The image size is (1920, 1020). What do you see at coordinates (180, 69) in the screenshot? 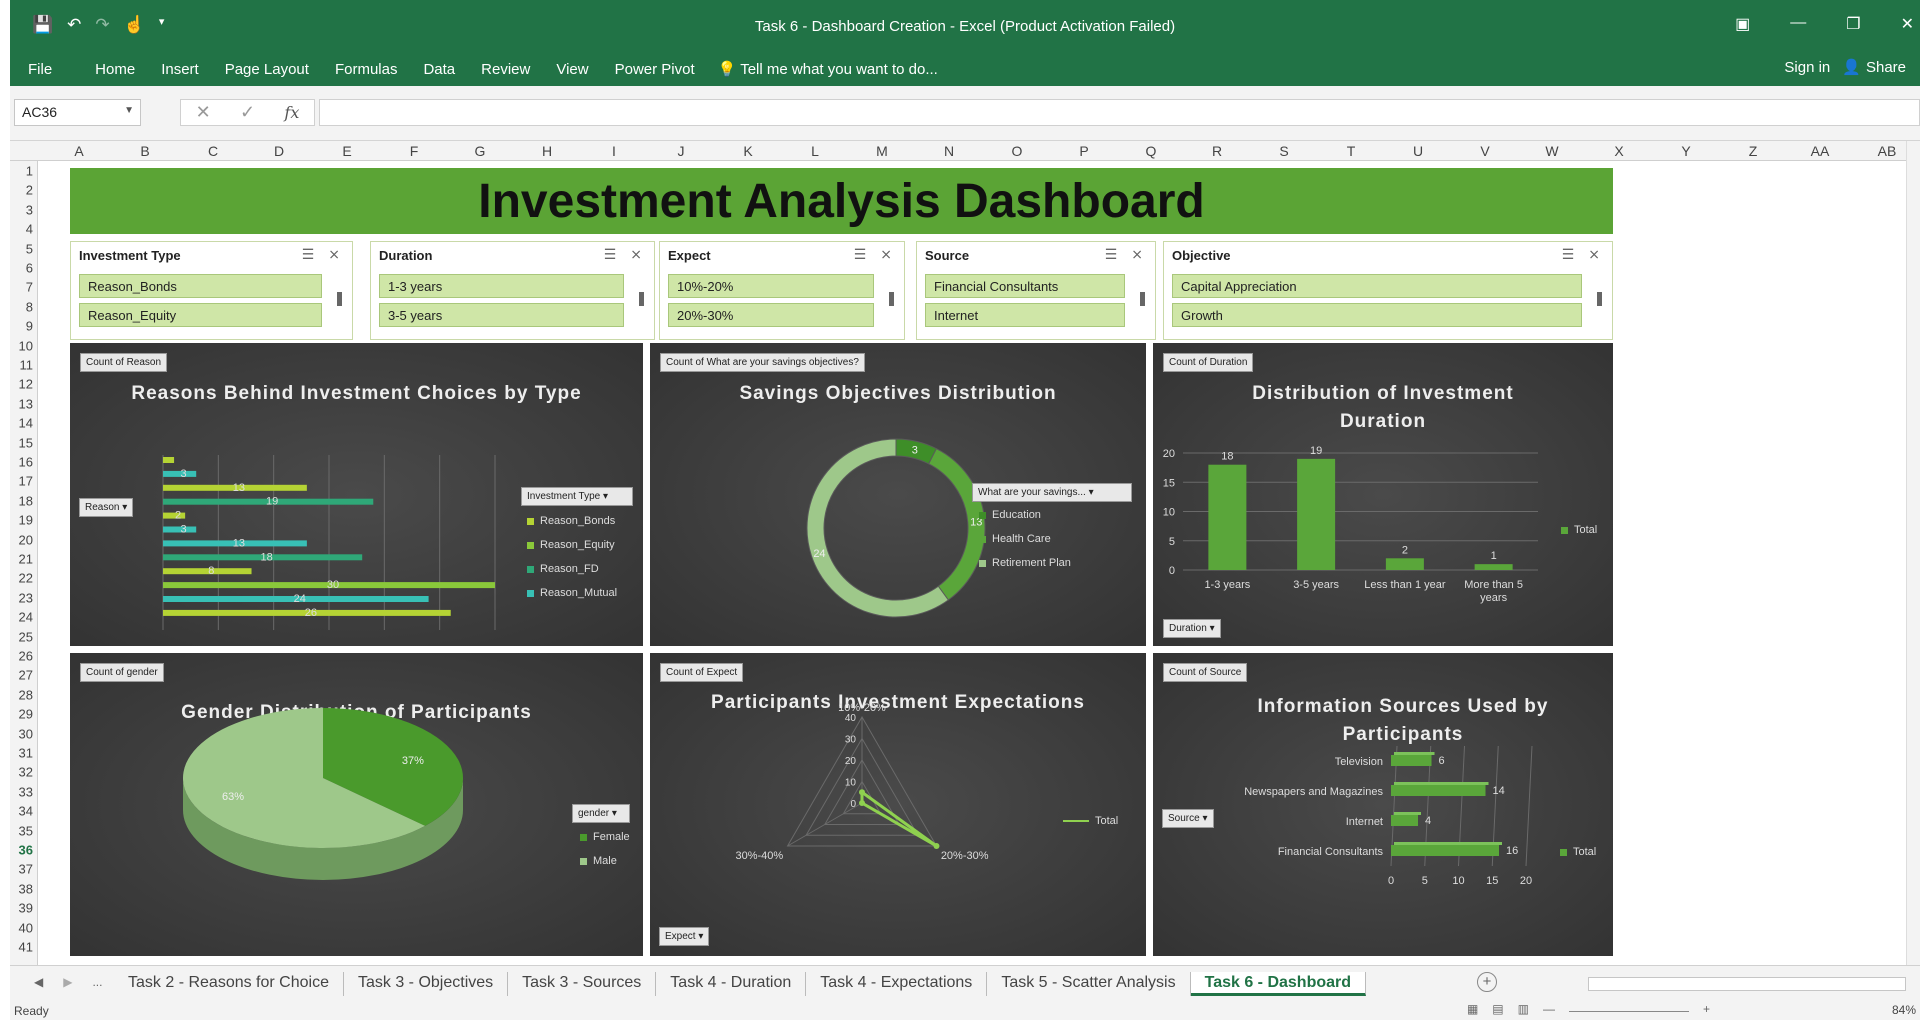
I see `ribbon-tab-insert: Insert` at bounding box center [180, 69].